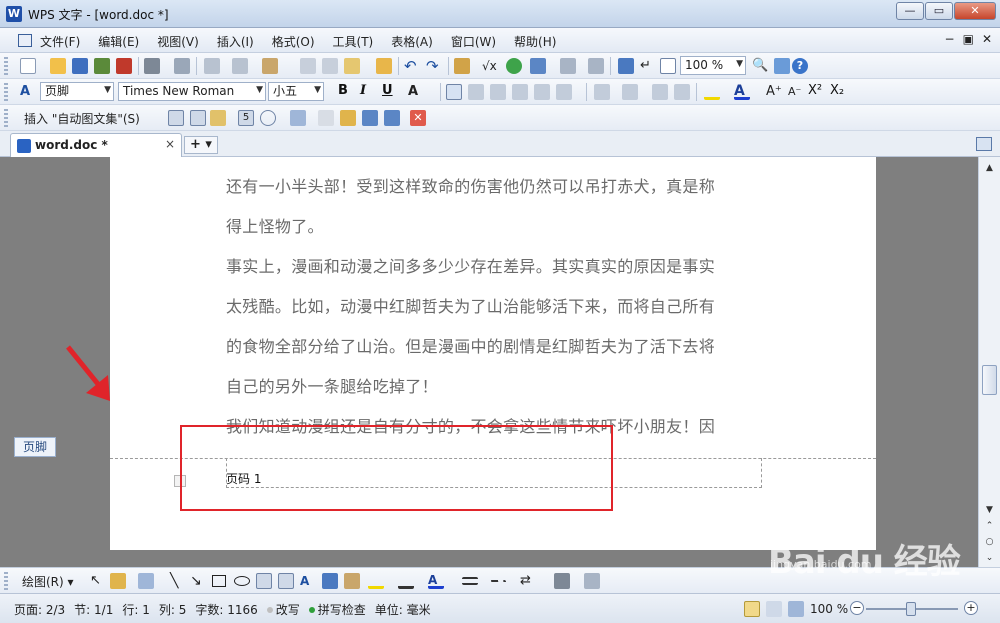 The image size is (1000, 623). What do you see at coordinates (648, 66) in the screenshot?
I see `paragraph-mark-icon: ↵` at bounding box center [648, 66].